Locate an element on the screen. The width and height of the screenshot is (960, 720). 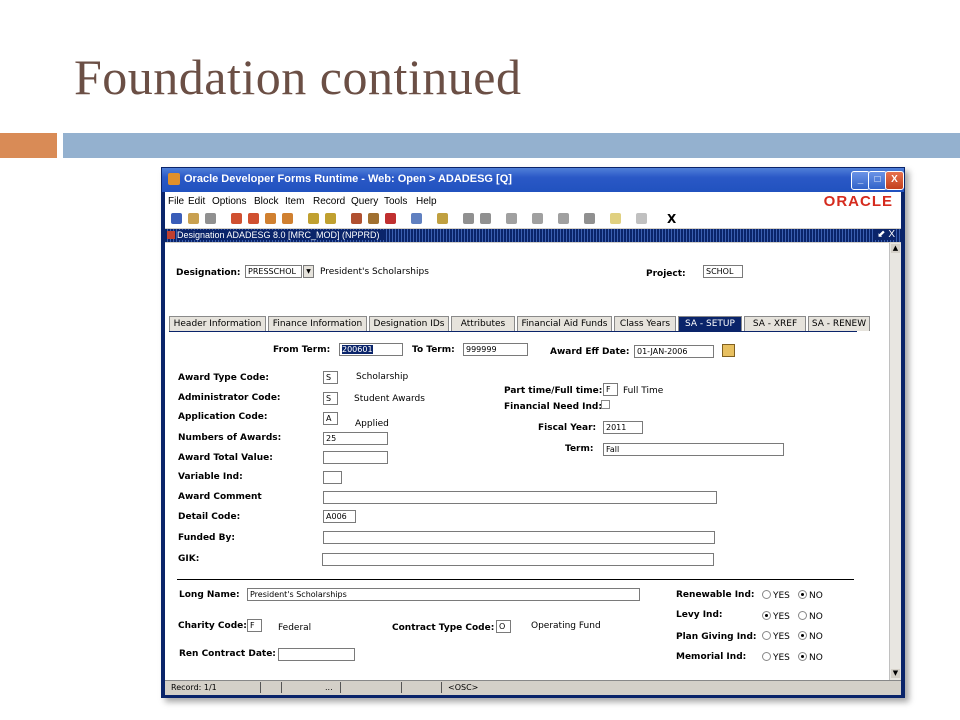
to-term-field: 999999 is located at coordinates (495, 349).